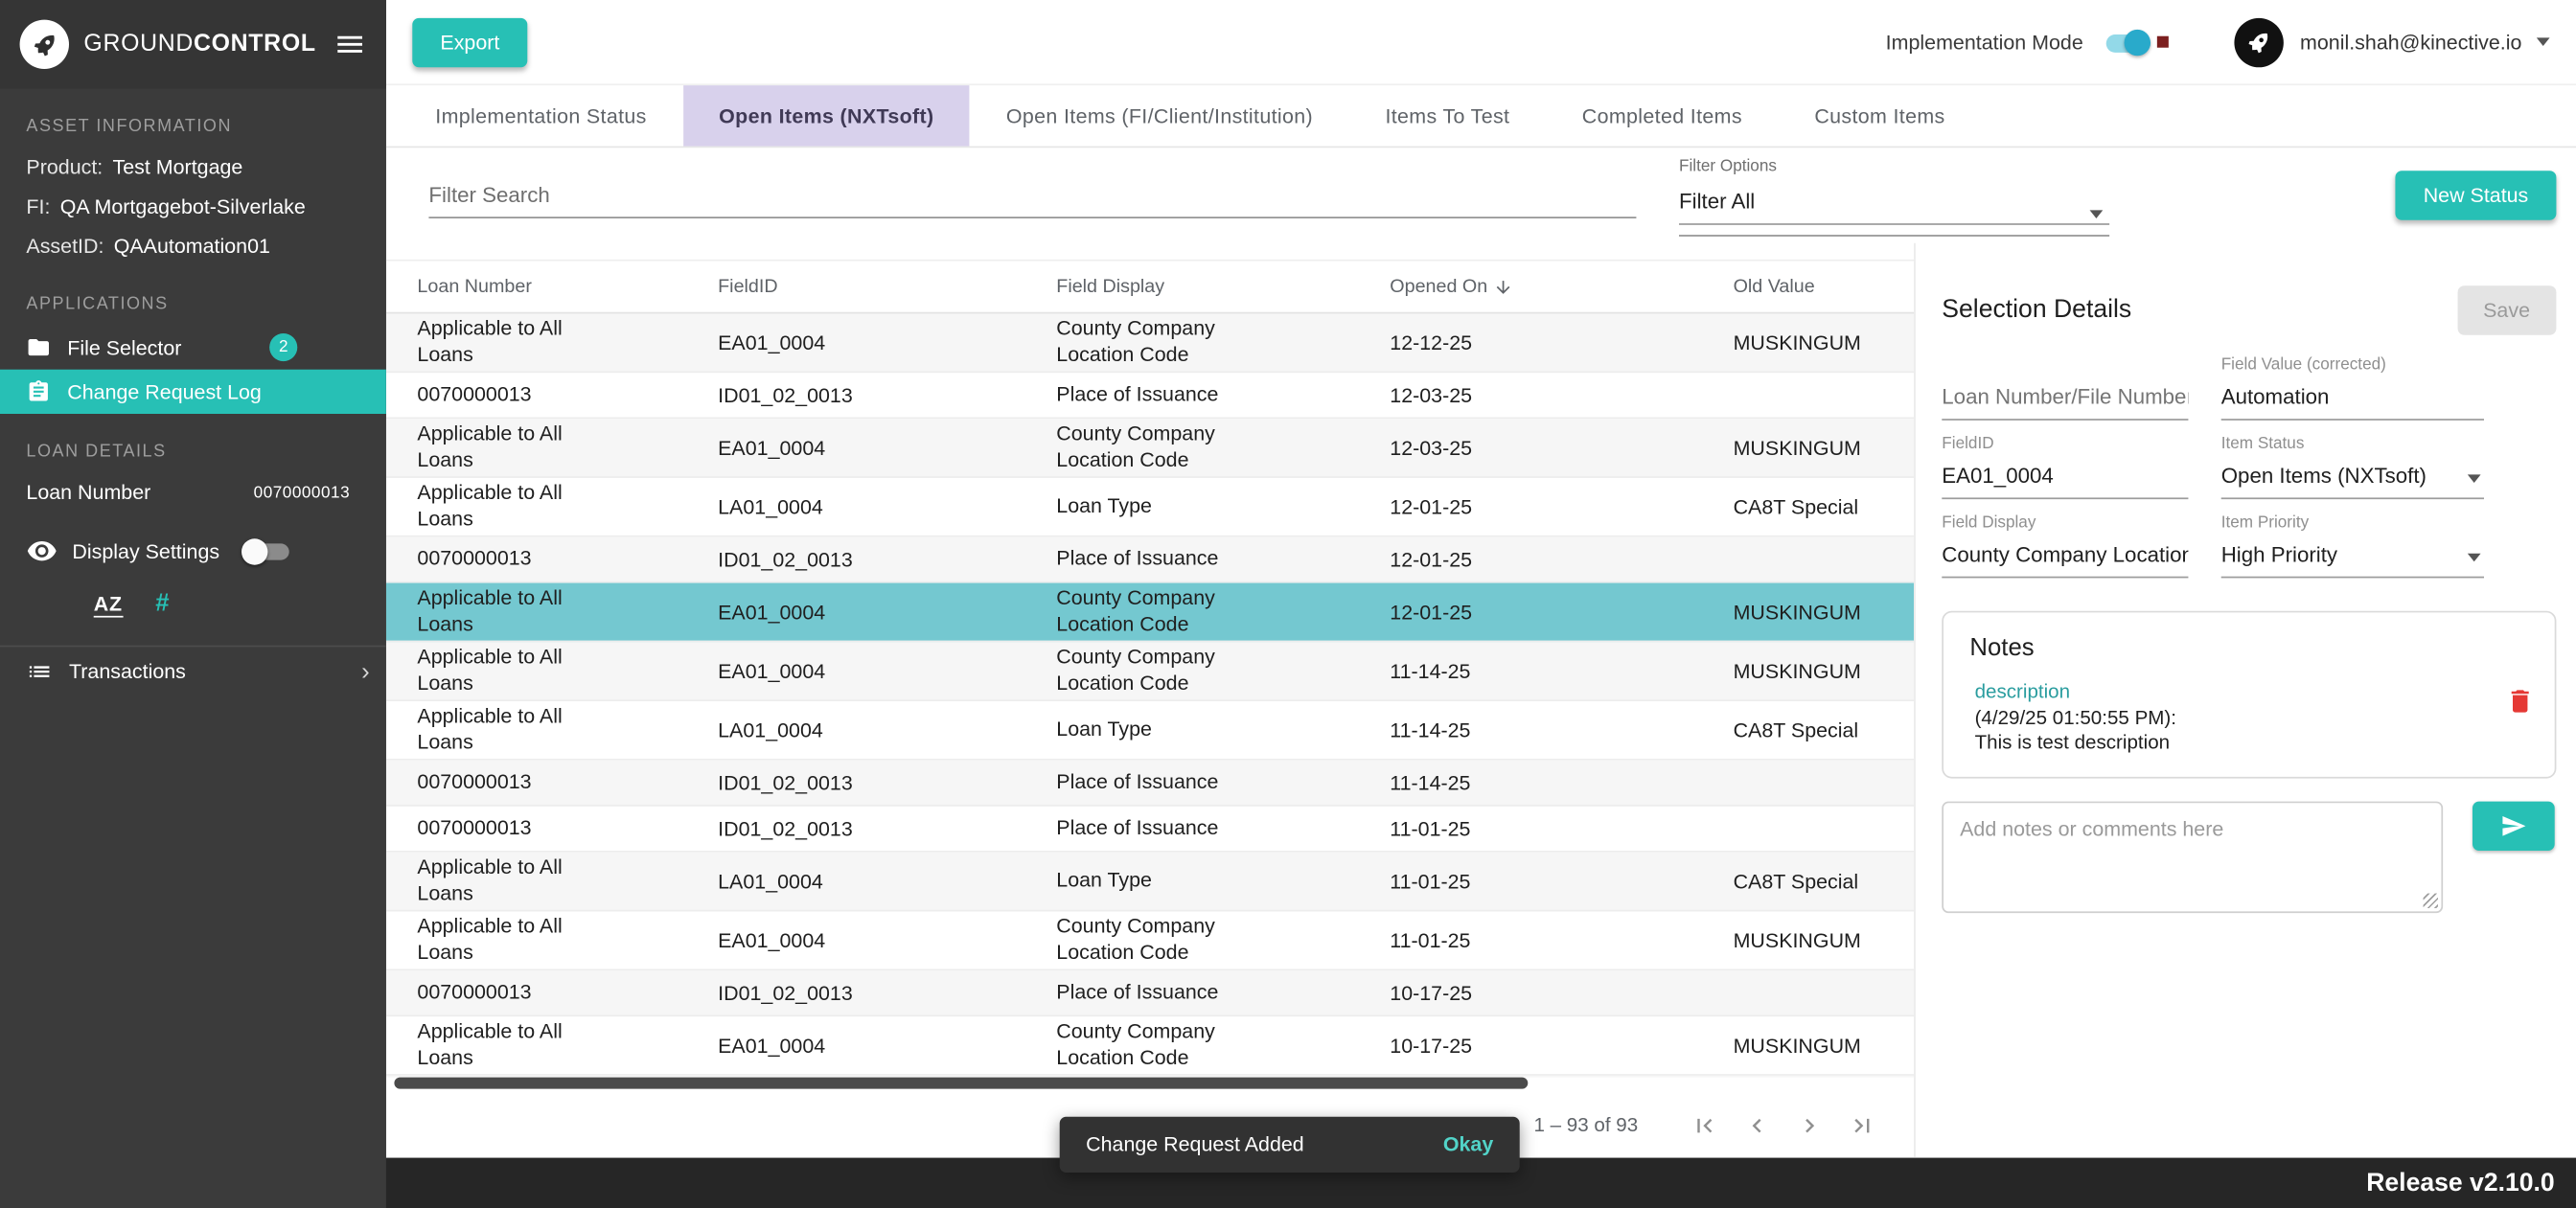 This screenshot has width=2576, height=1208. Describe the element at coordinates (1504, 286) in the screenshot. I see `sort-descending-icon` at that location.